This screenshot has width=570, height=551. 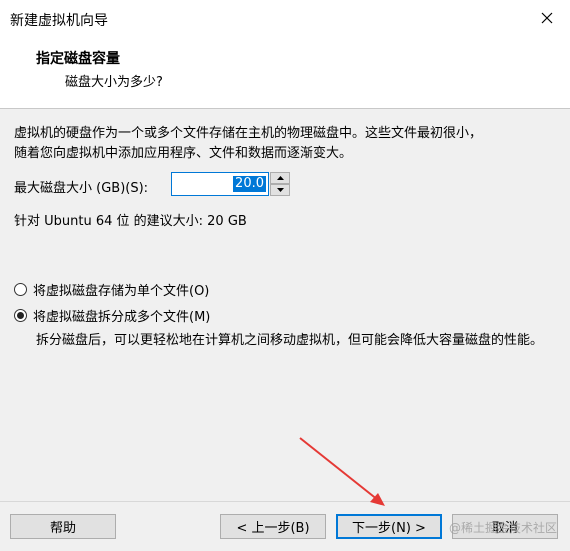 What do you see at coordinates (183, 153) in the screenshot?
I see `description-line: 随着您向虚拟机中添加应用程序、文件和数据而逐渐变大。` at bounding box center [183, 153].